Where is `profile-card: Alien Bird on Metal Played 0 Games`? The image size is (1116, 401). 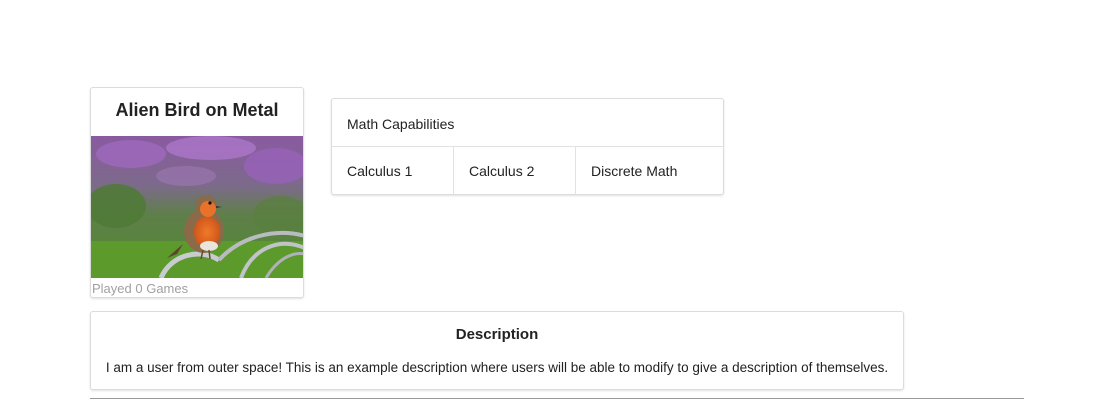
profile-card: Alien Bird on Metal Played 0 Games is located at coordinates (197, 192).